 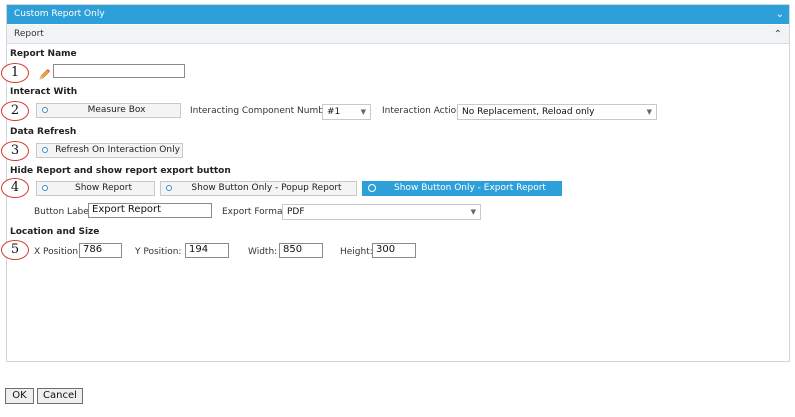 What do you see at coordinates (103, 188) in the screenshot?
I see `show-report-label: Show Report` at bounding box center [103, 188].